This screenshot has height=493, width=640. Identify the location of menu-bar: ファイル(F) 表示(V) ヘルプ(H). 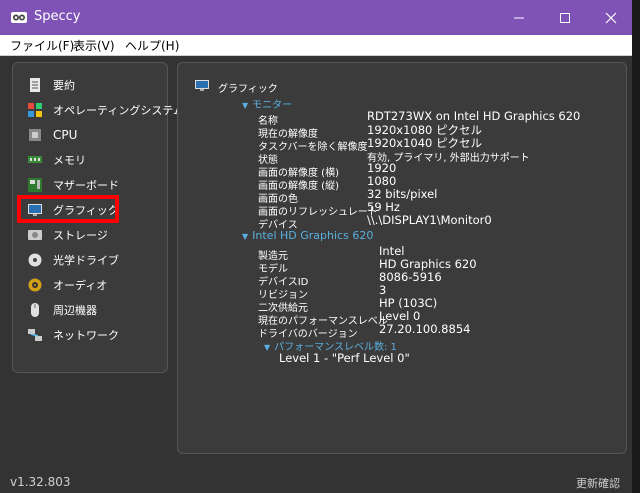
(316, 45).